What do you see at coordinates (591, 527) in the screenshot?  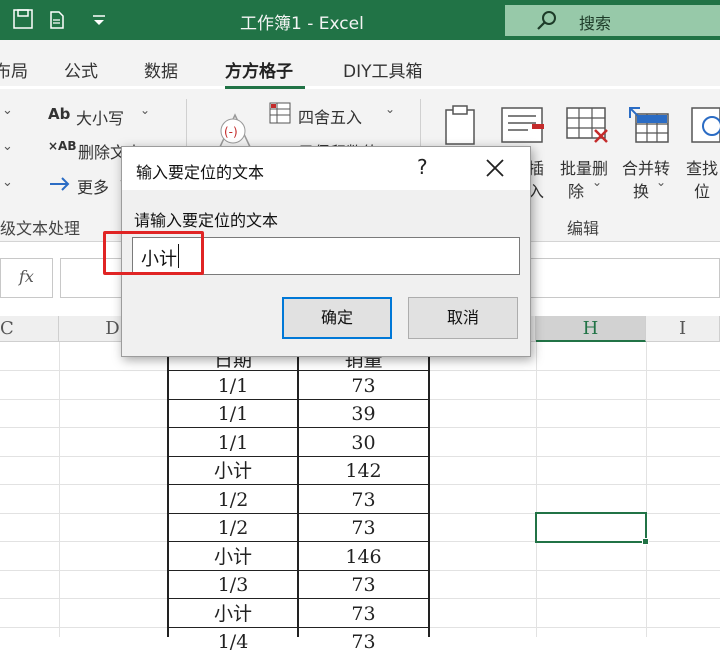 I see `active-cell` at bounding box center [591, 527].